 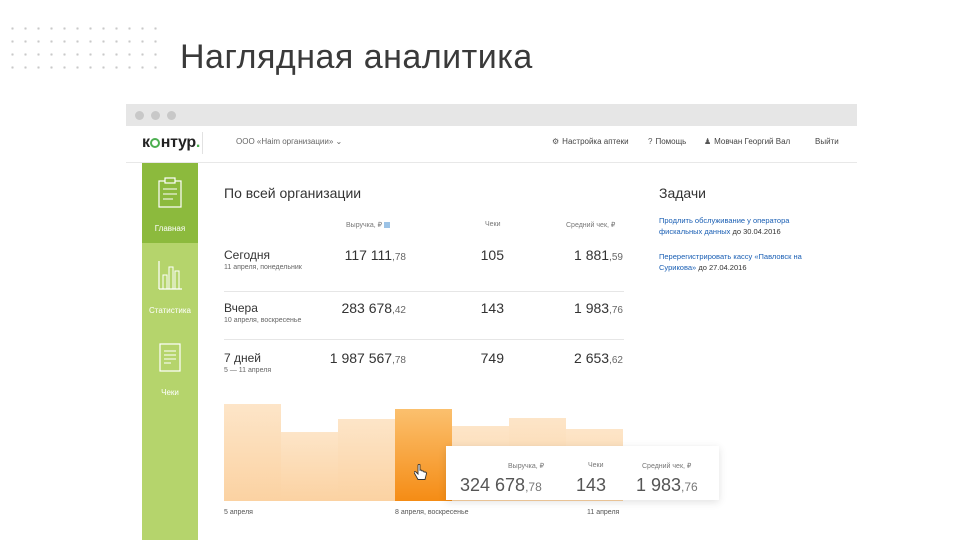 What do you see at coordinates (492, 358) in the screenshot?
I see `checks-value: 749` at bounding box center [492, 358].